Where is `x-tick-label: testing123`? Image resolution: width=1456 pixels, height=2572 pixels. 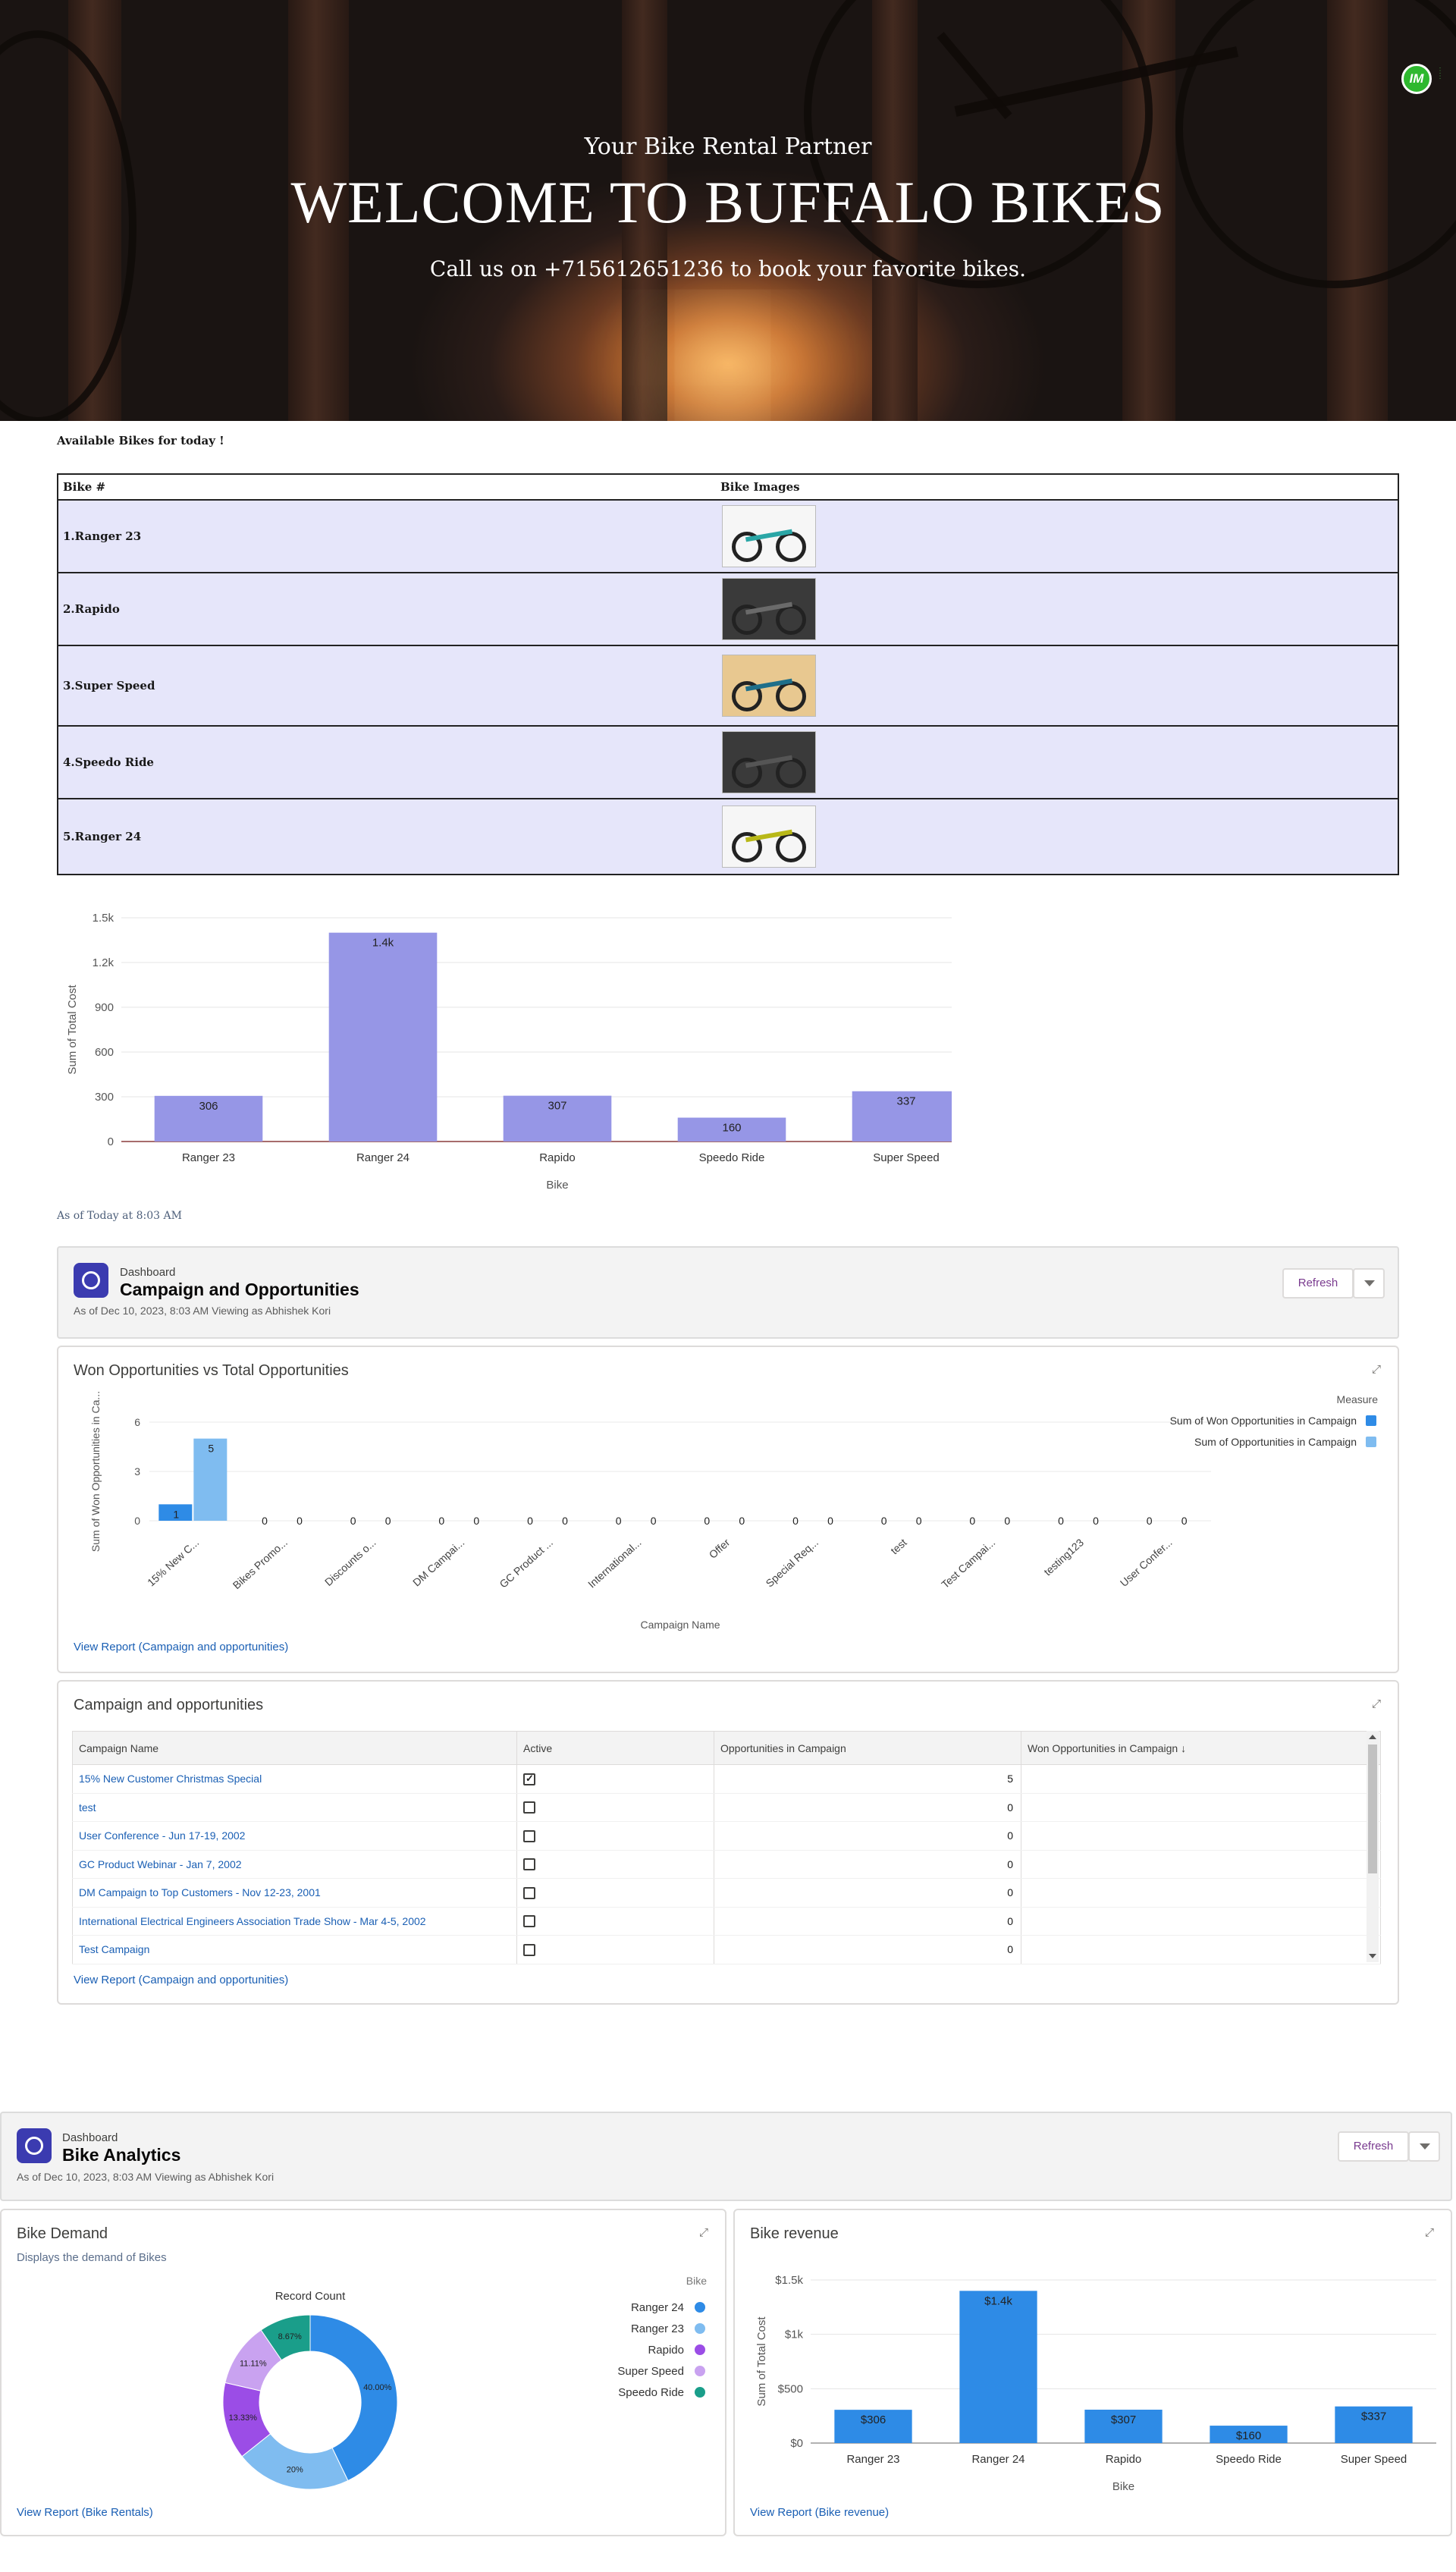
x-tick-label: testing123 is located at coordinates (1063, 1557).